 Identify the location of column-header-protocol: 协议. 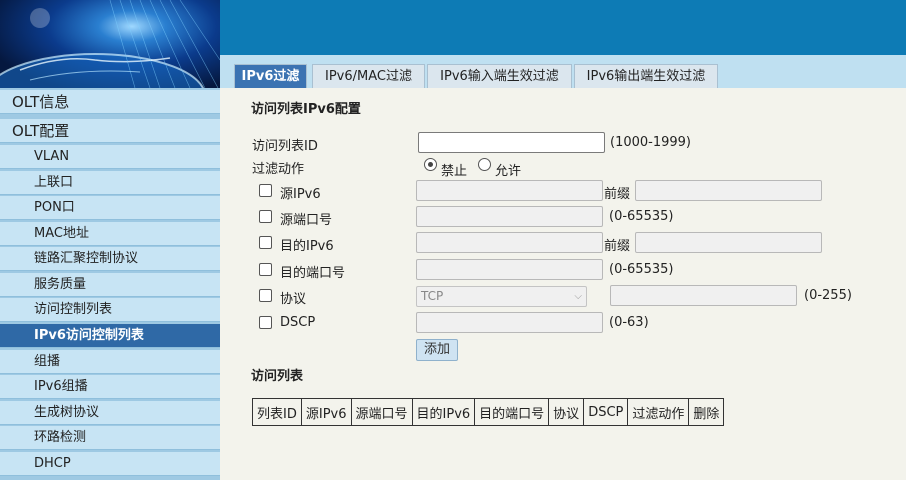
(566, 412).